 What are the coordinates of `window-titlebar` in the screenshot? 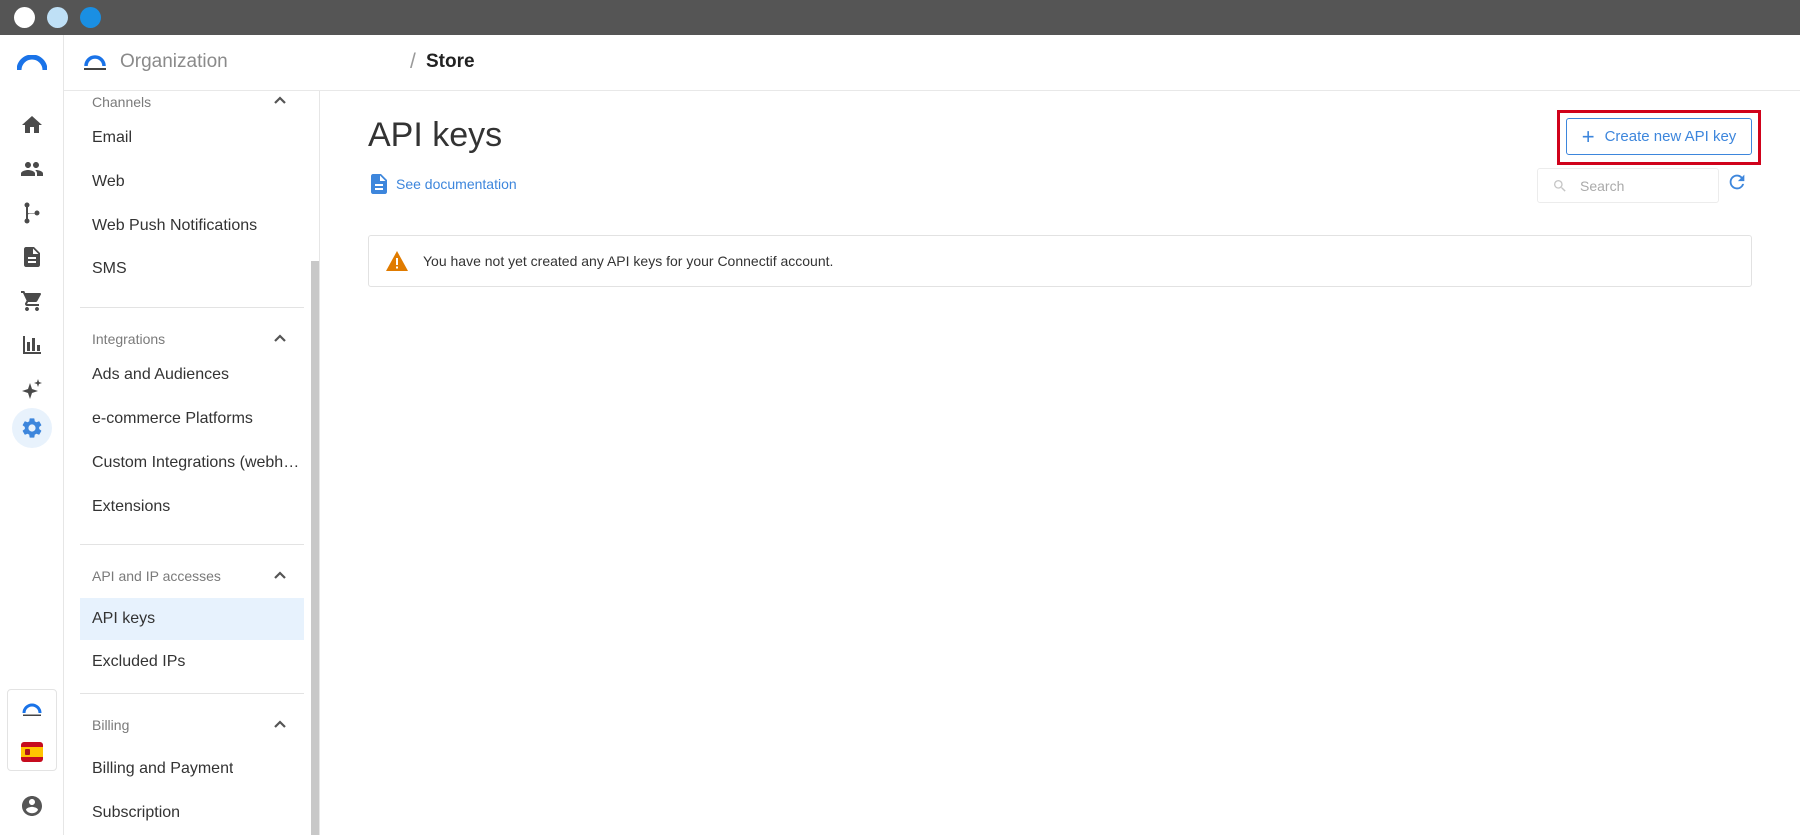 It's located at (900, 17).